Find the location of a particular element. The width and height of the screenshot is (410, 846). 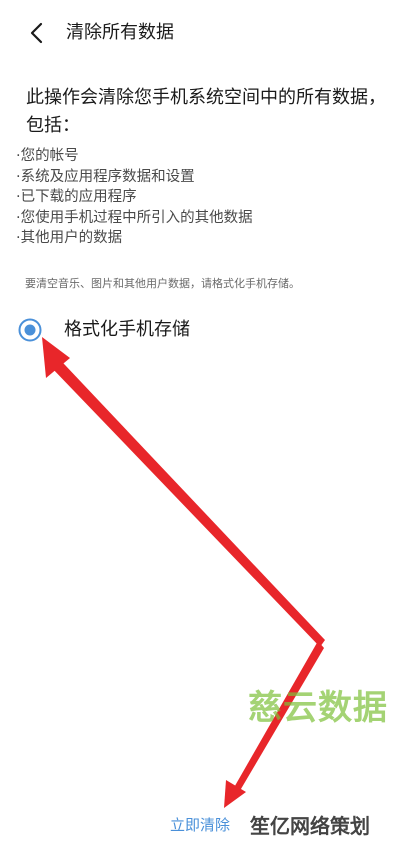

back-button is located at coordinates (38, 33).